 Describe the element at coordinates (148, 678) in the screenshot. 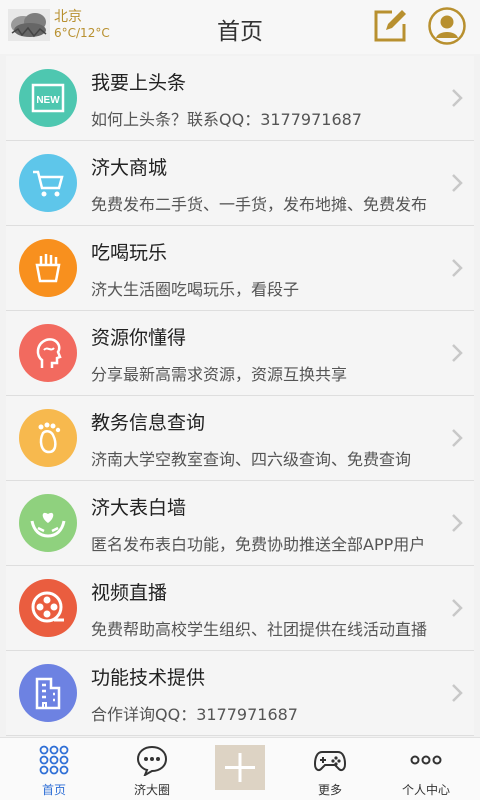

I see `item-title: 功能技术提供` at that location.